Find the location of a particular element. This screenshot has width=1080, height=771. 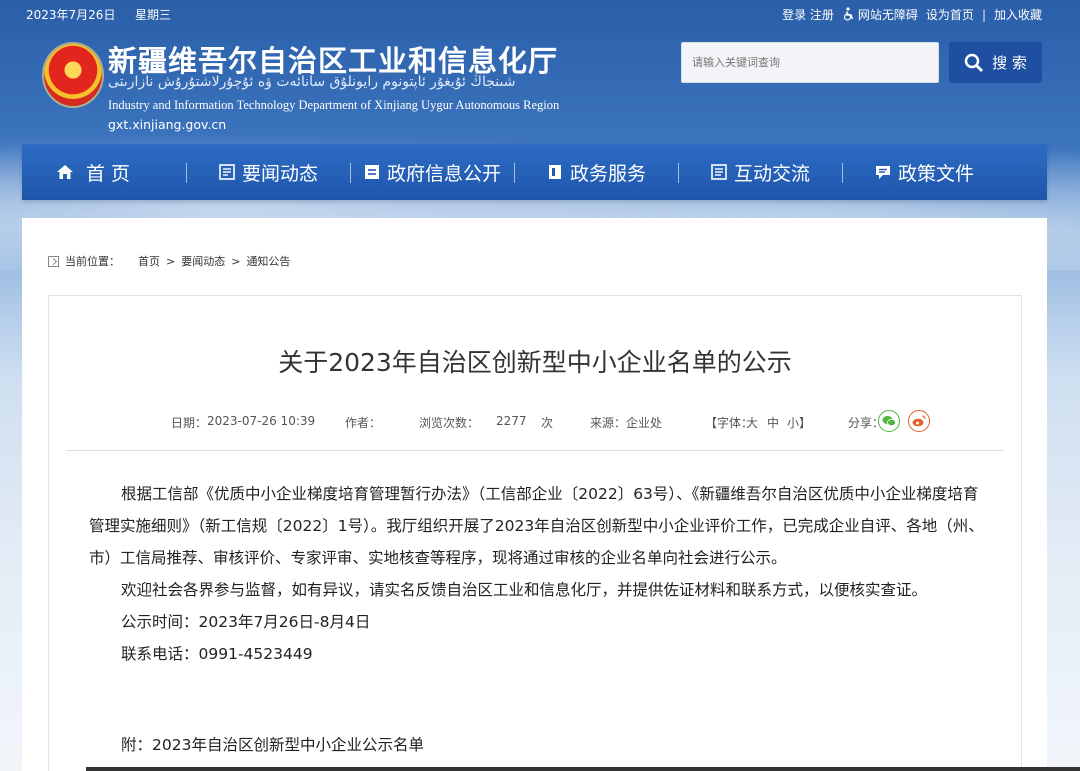

nav-news-label: 要闻动态 is located at coordinates (279, 173).